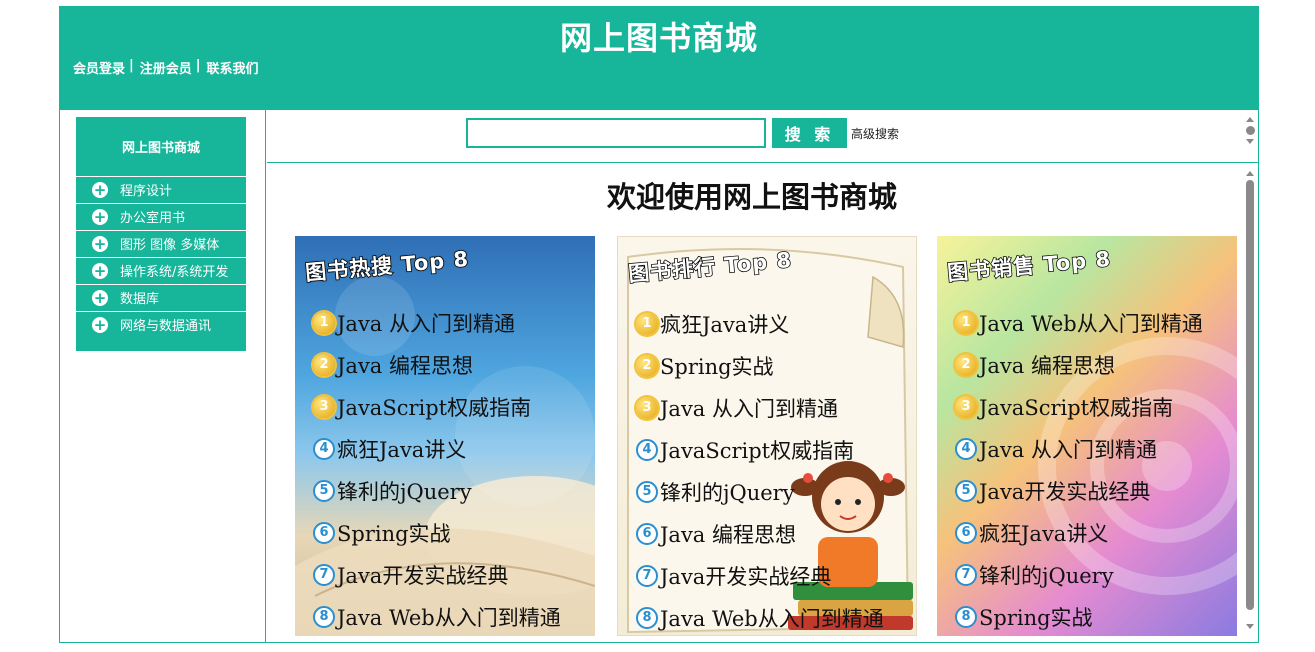  Describe the element at coordinates (760, 366) in the screenshot. I see `list-item: 2 Spring实战` at that location.